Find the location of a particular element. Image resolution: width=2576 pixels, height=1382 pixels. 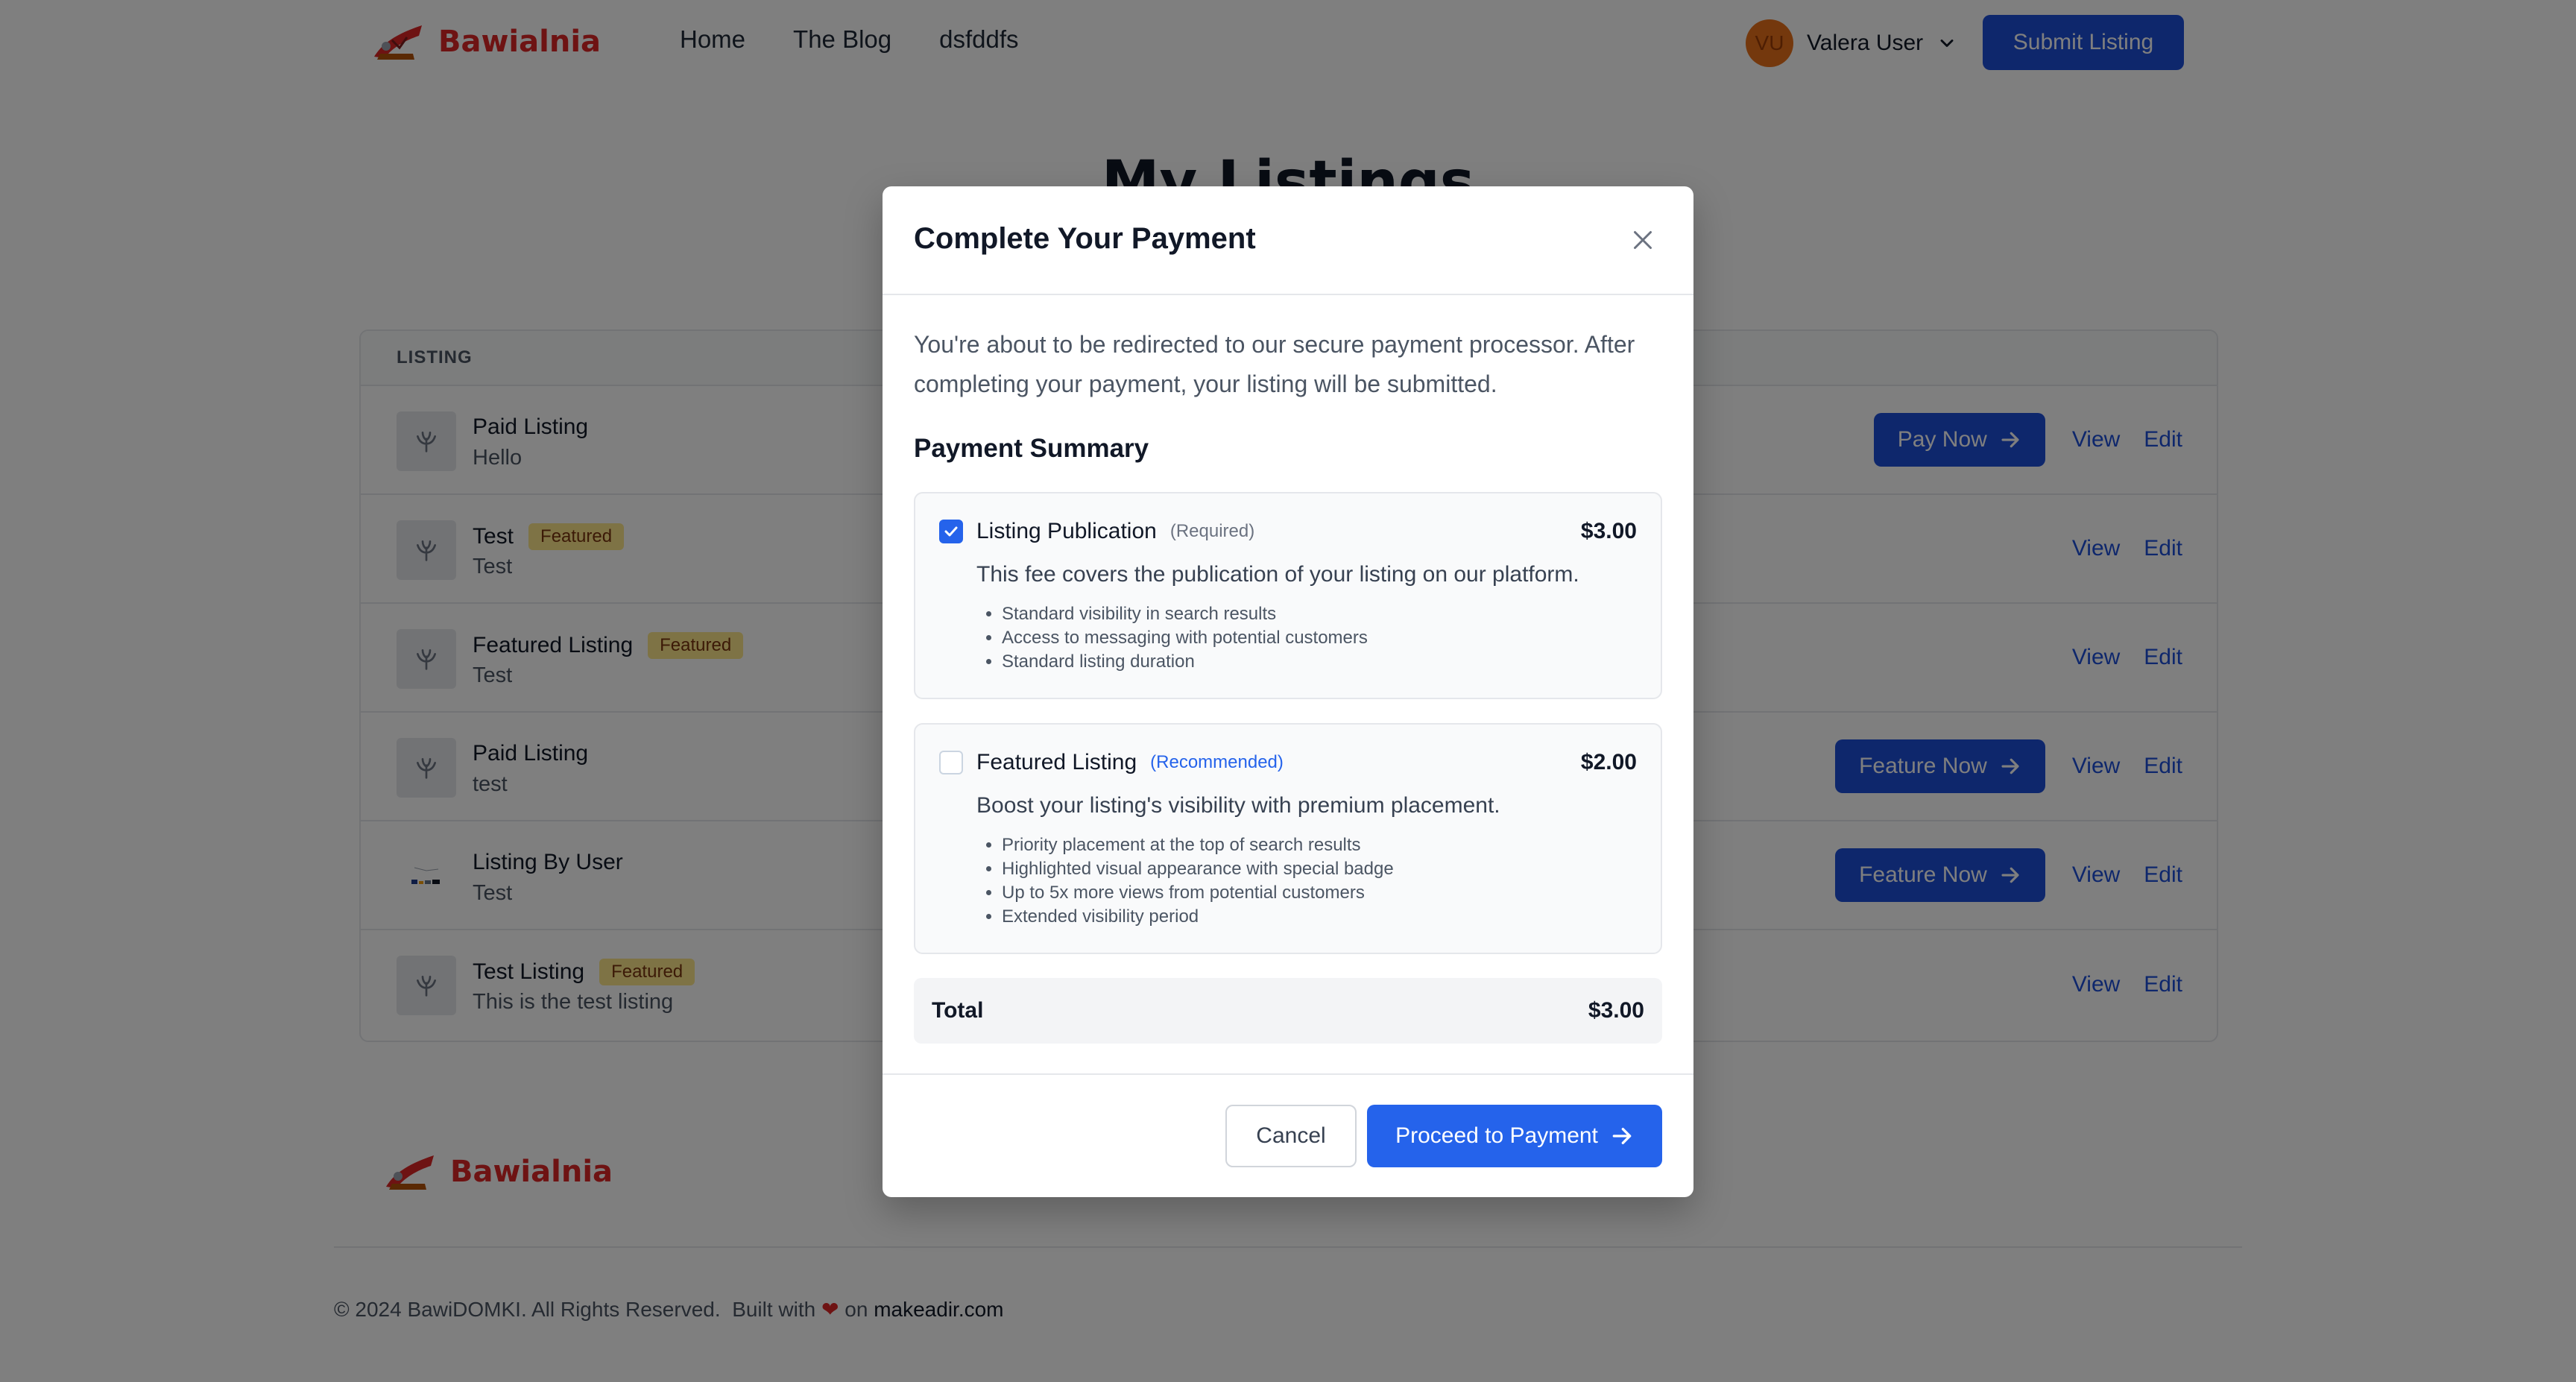

feature-item: Extended visibility period is located at coordinates (1319, 917).